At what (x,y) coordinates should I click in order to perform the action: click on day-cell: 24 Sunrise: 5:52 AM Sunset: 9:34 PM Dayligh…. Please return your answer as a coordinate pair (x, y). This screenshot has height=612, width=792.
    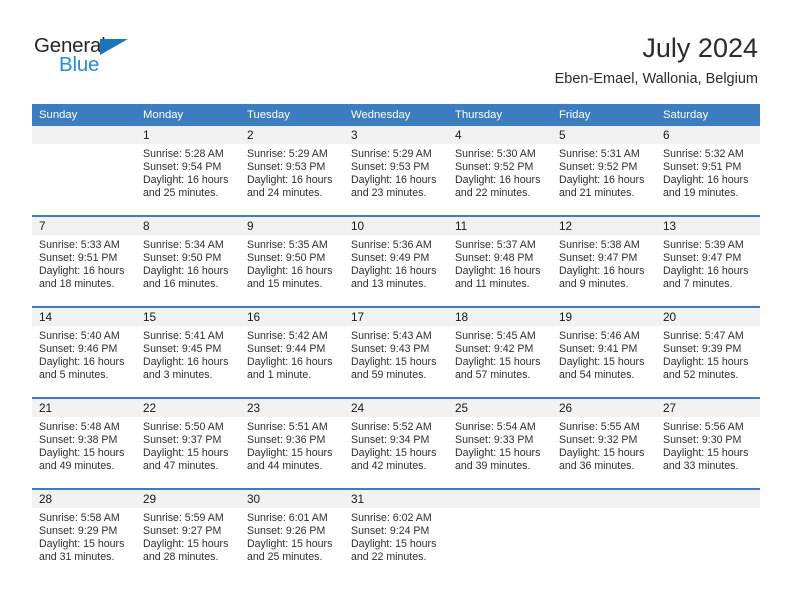
    Looking at the image, I should click on (396, 443).